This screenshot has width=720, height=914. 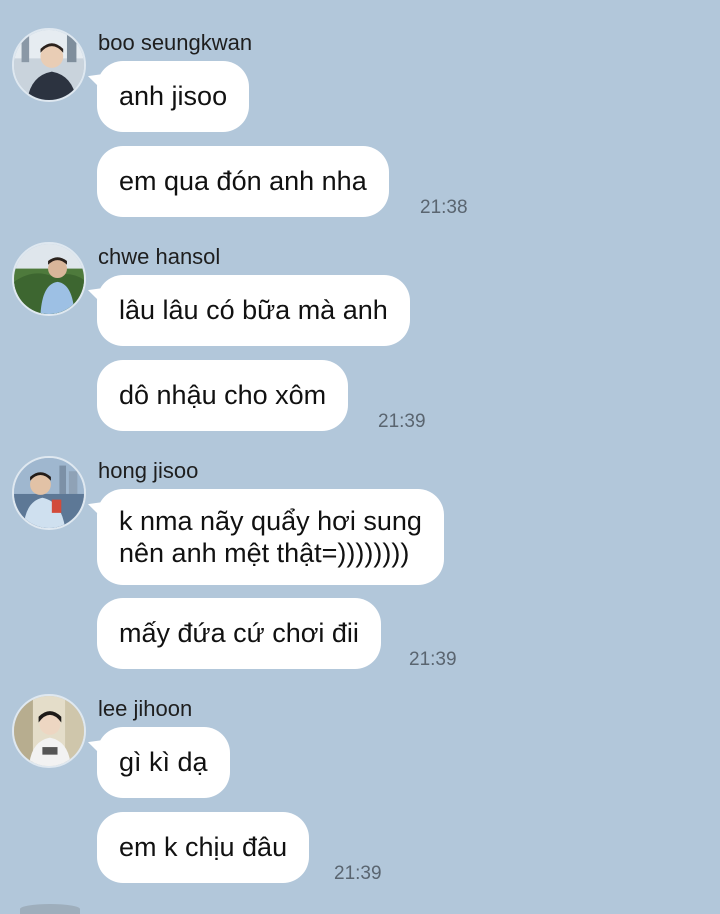 I want to click on sender-name: chwe hansol, so click(x=159, y=256).